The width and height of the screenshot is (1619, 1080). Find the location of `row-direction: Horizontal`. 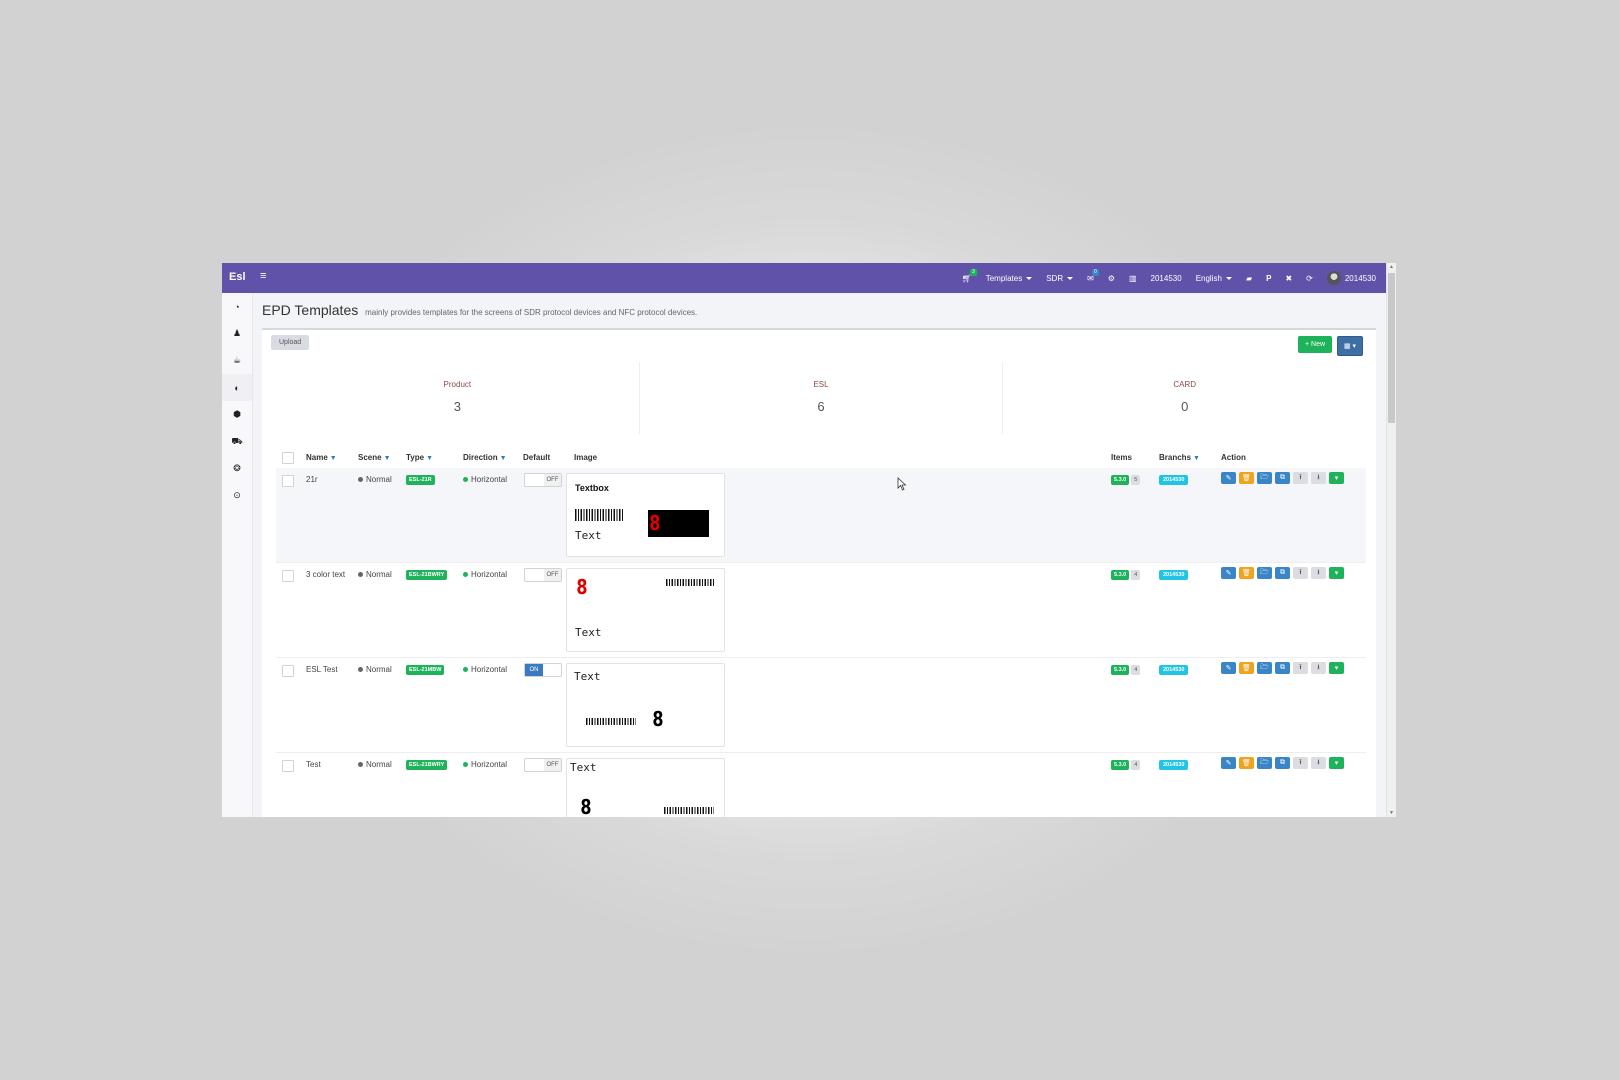

row-direction: Horizontal is located at coordinates (485, 764).